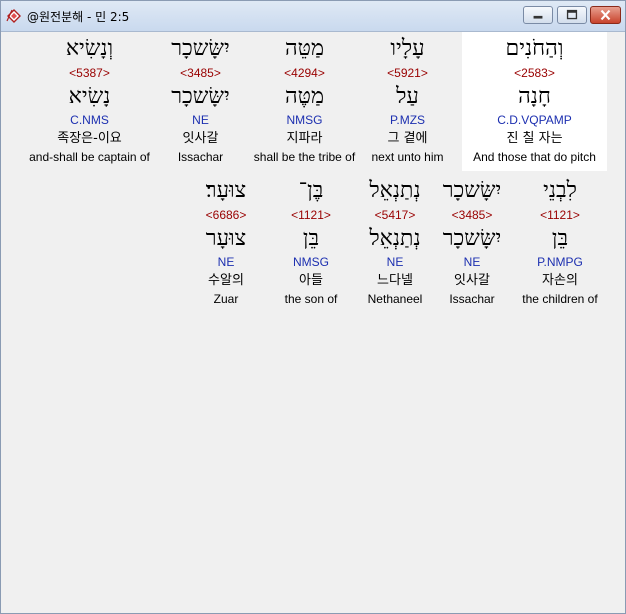 The height and width of the screenshot is (614, 626). I want to click on hebrew-word: וְנָשִׂיא, so click(89, 48).